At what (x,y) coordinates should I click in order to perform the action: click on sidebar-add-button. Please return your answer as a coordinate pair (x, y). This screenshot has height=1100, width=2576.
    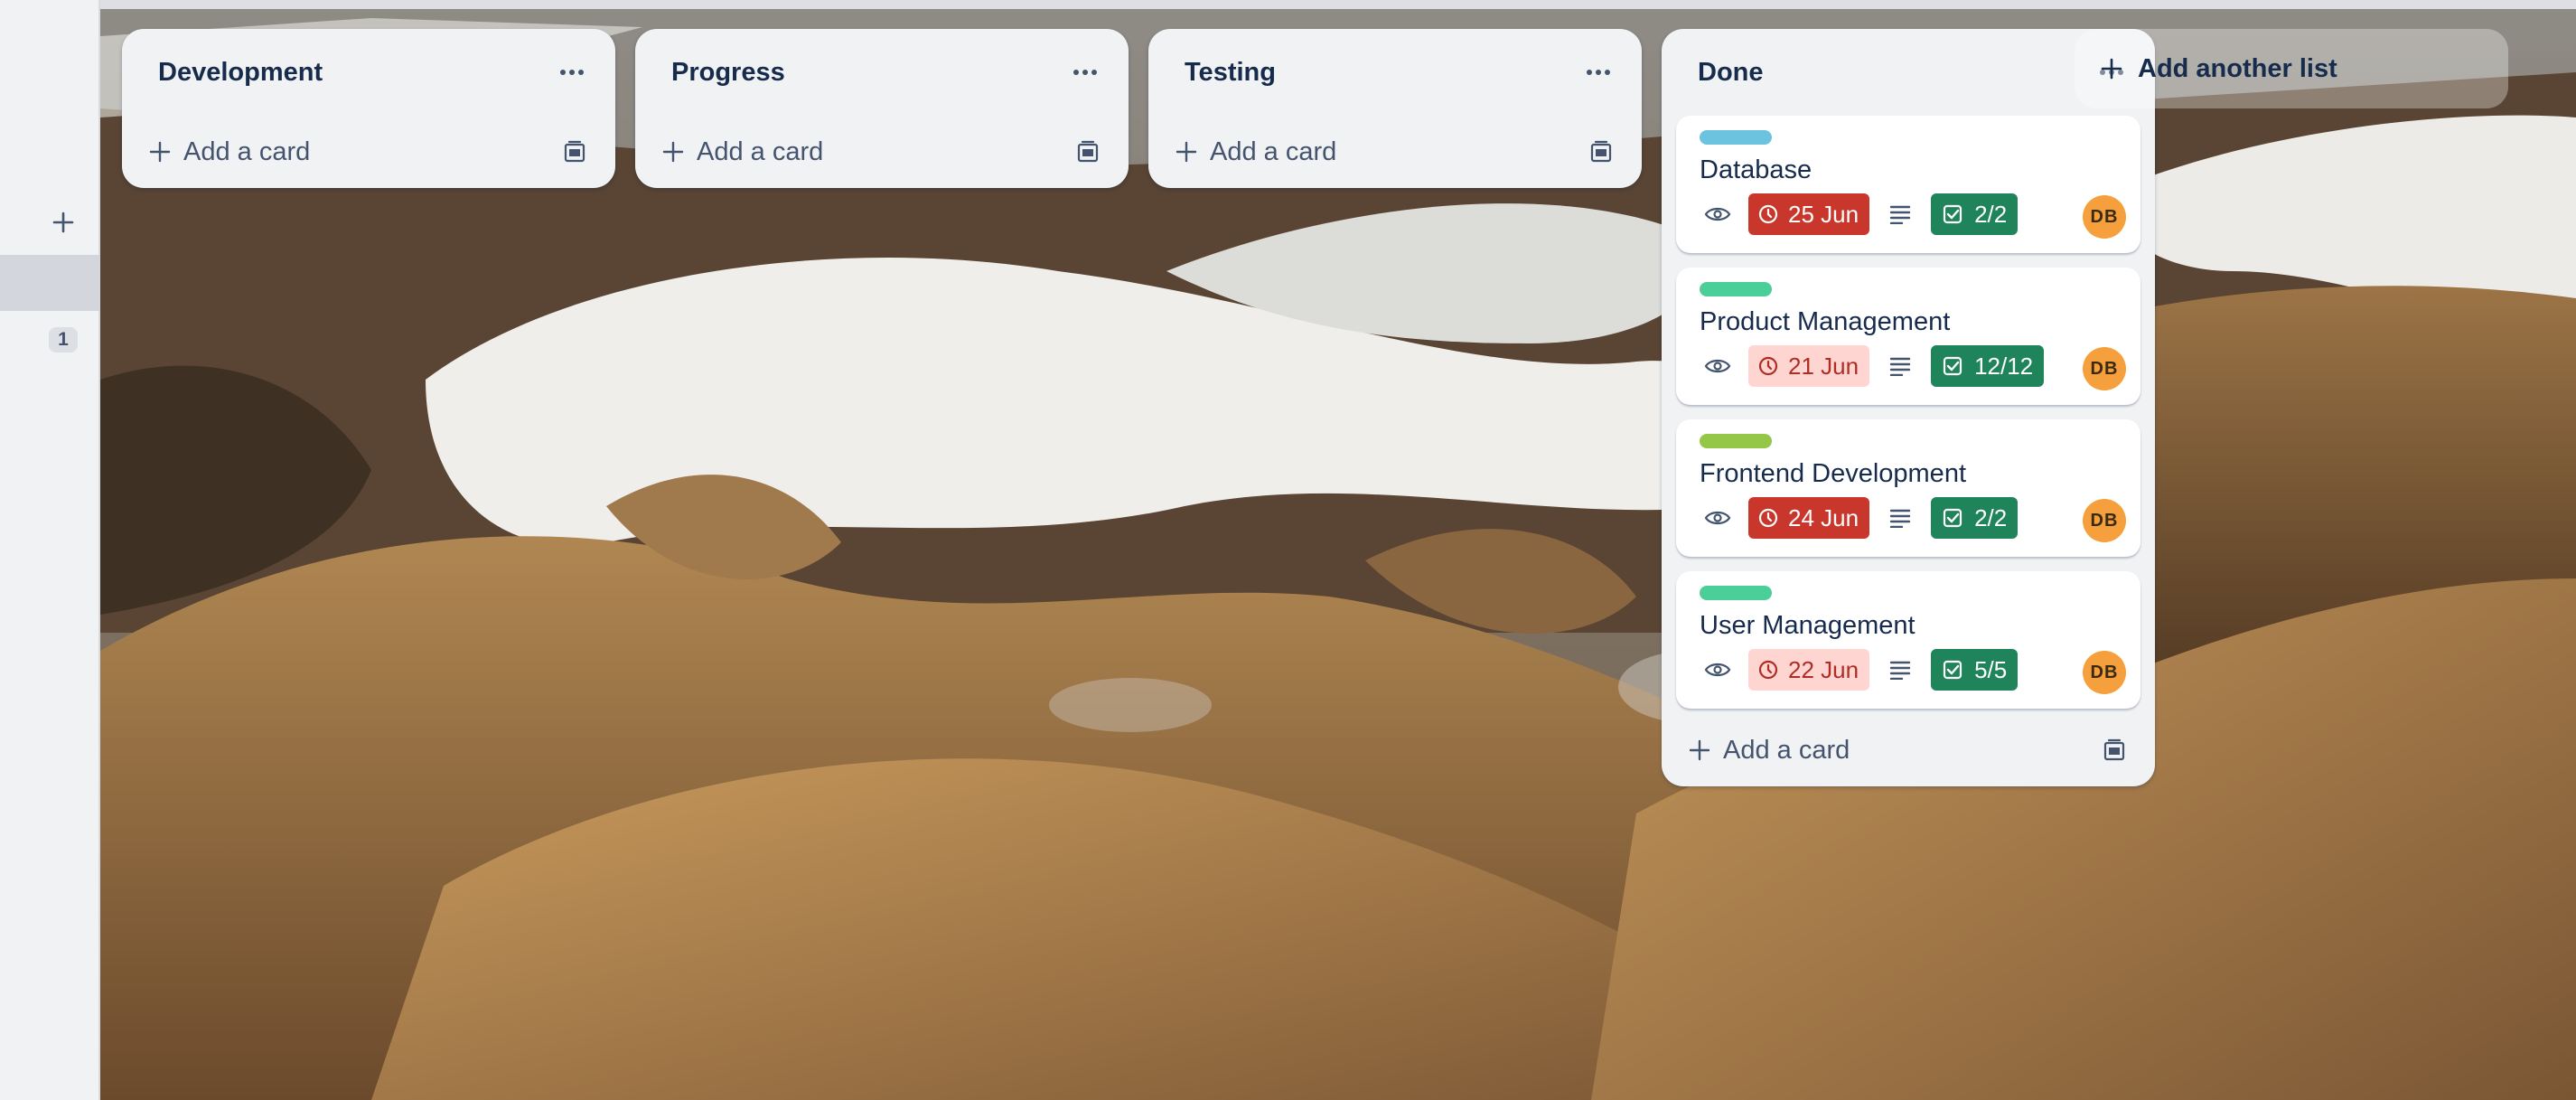
    Looking at the image, I should click on (63, 223).